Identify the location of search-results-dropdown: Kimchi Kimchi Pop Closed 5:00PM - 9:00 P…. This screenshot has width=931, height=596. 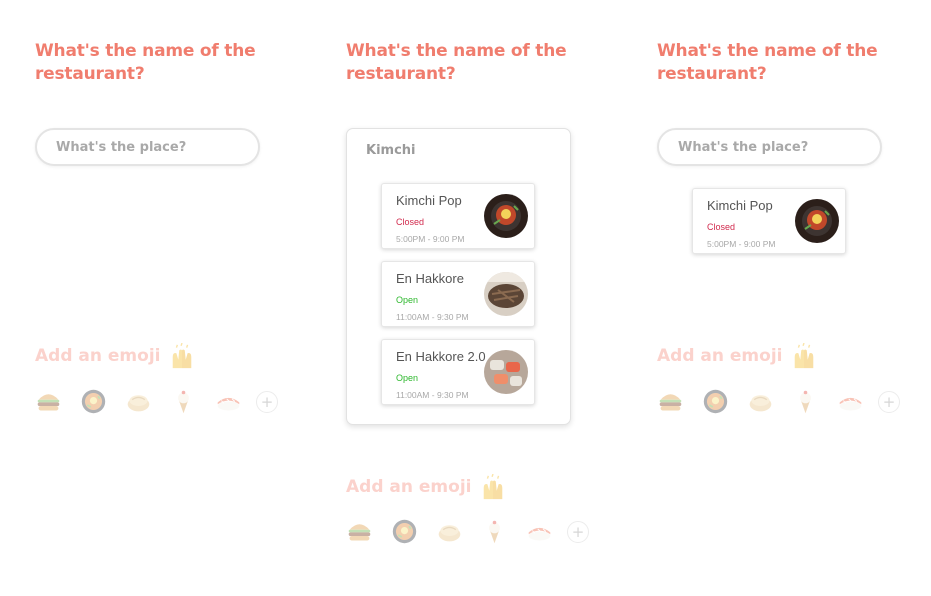
(458, 276).